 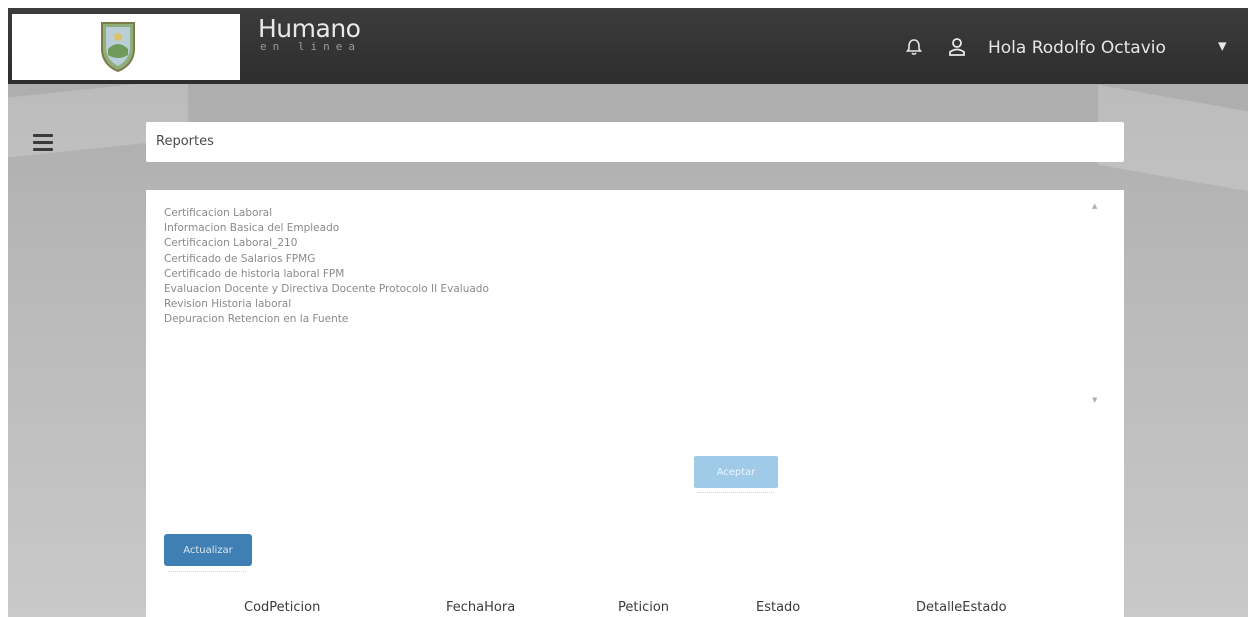 I want to click on user-icon, so click(x=957, y=47).